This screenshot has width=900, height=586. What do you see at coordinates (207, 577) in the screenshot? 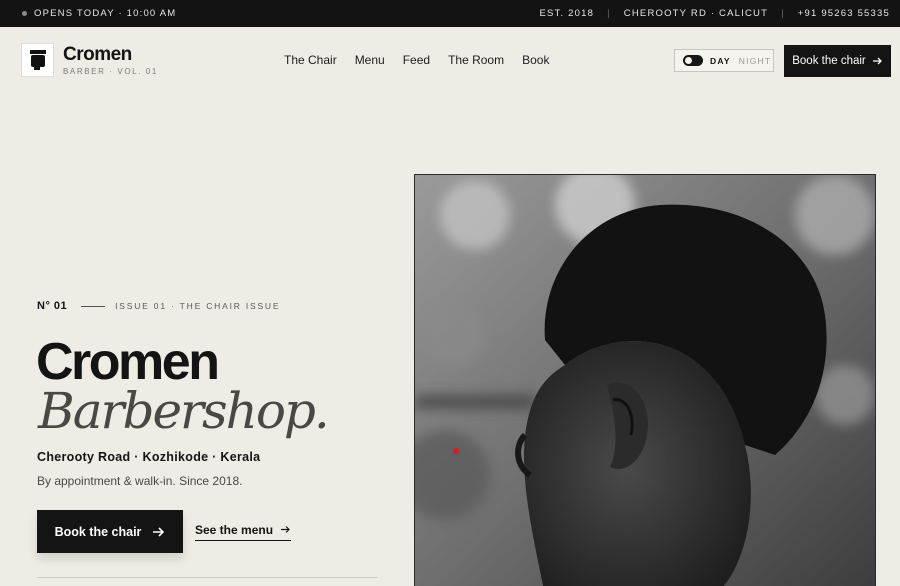
I see `hero-divider` at bounding box center [207, 577].